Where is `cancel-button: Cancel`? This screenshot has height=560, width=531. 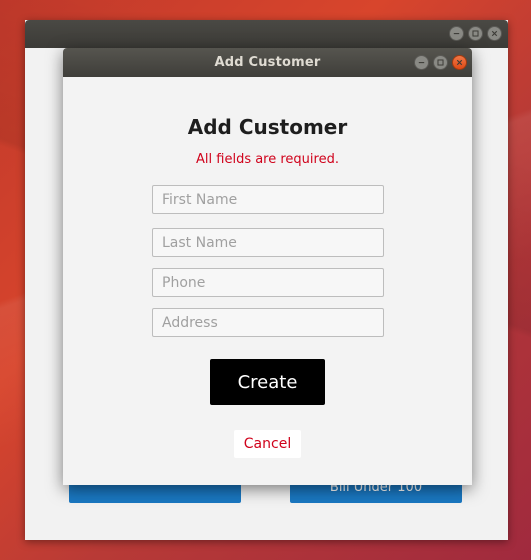 cancel-button: Cancel is located at coordinates (267, 444).